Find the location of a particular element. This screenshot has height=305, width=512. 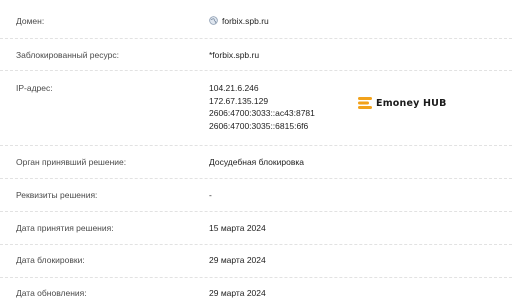

ip-address-label: IP-адрес: is located at coordinates (34, 88).